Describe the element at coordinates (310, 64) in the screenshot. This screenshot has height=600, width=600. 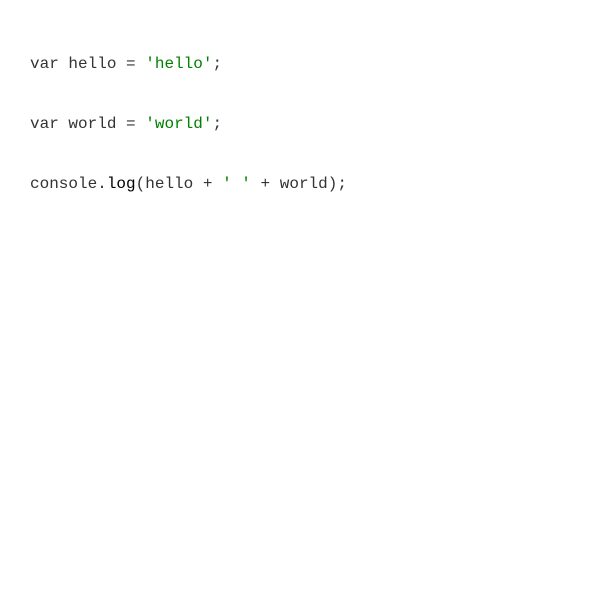
I see `code-line-1: var hello = 'hello';` at that location.